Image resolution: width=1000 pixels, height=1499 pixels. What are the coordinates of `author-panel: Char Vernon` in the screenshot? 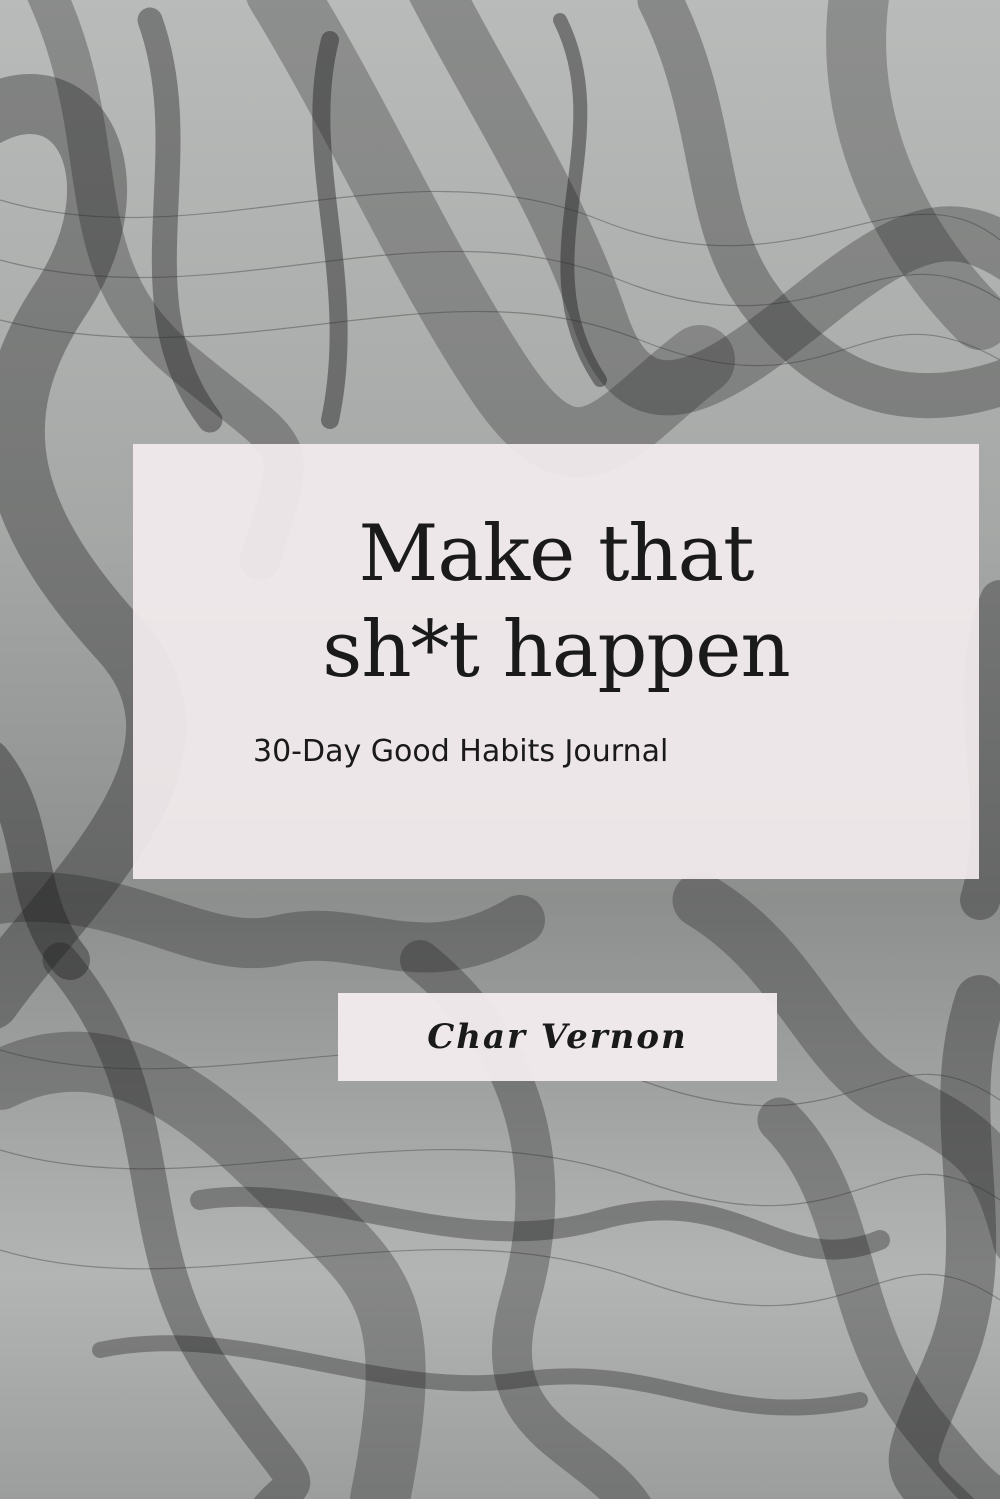 It's located at (557, 1037).